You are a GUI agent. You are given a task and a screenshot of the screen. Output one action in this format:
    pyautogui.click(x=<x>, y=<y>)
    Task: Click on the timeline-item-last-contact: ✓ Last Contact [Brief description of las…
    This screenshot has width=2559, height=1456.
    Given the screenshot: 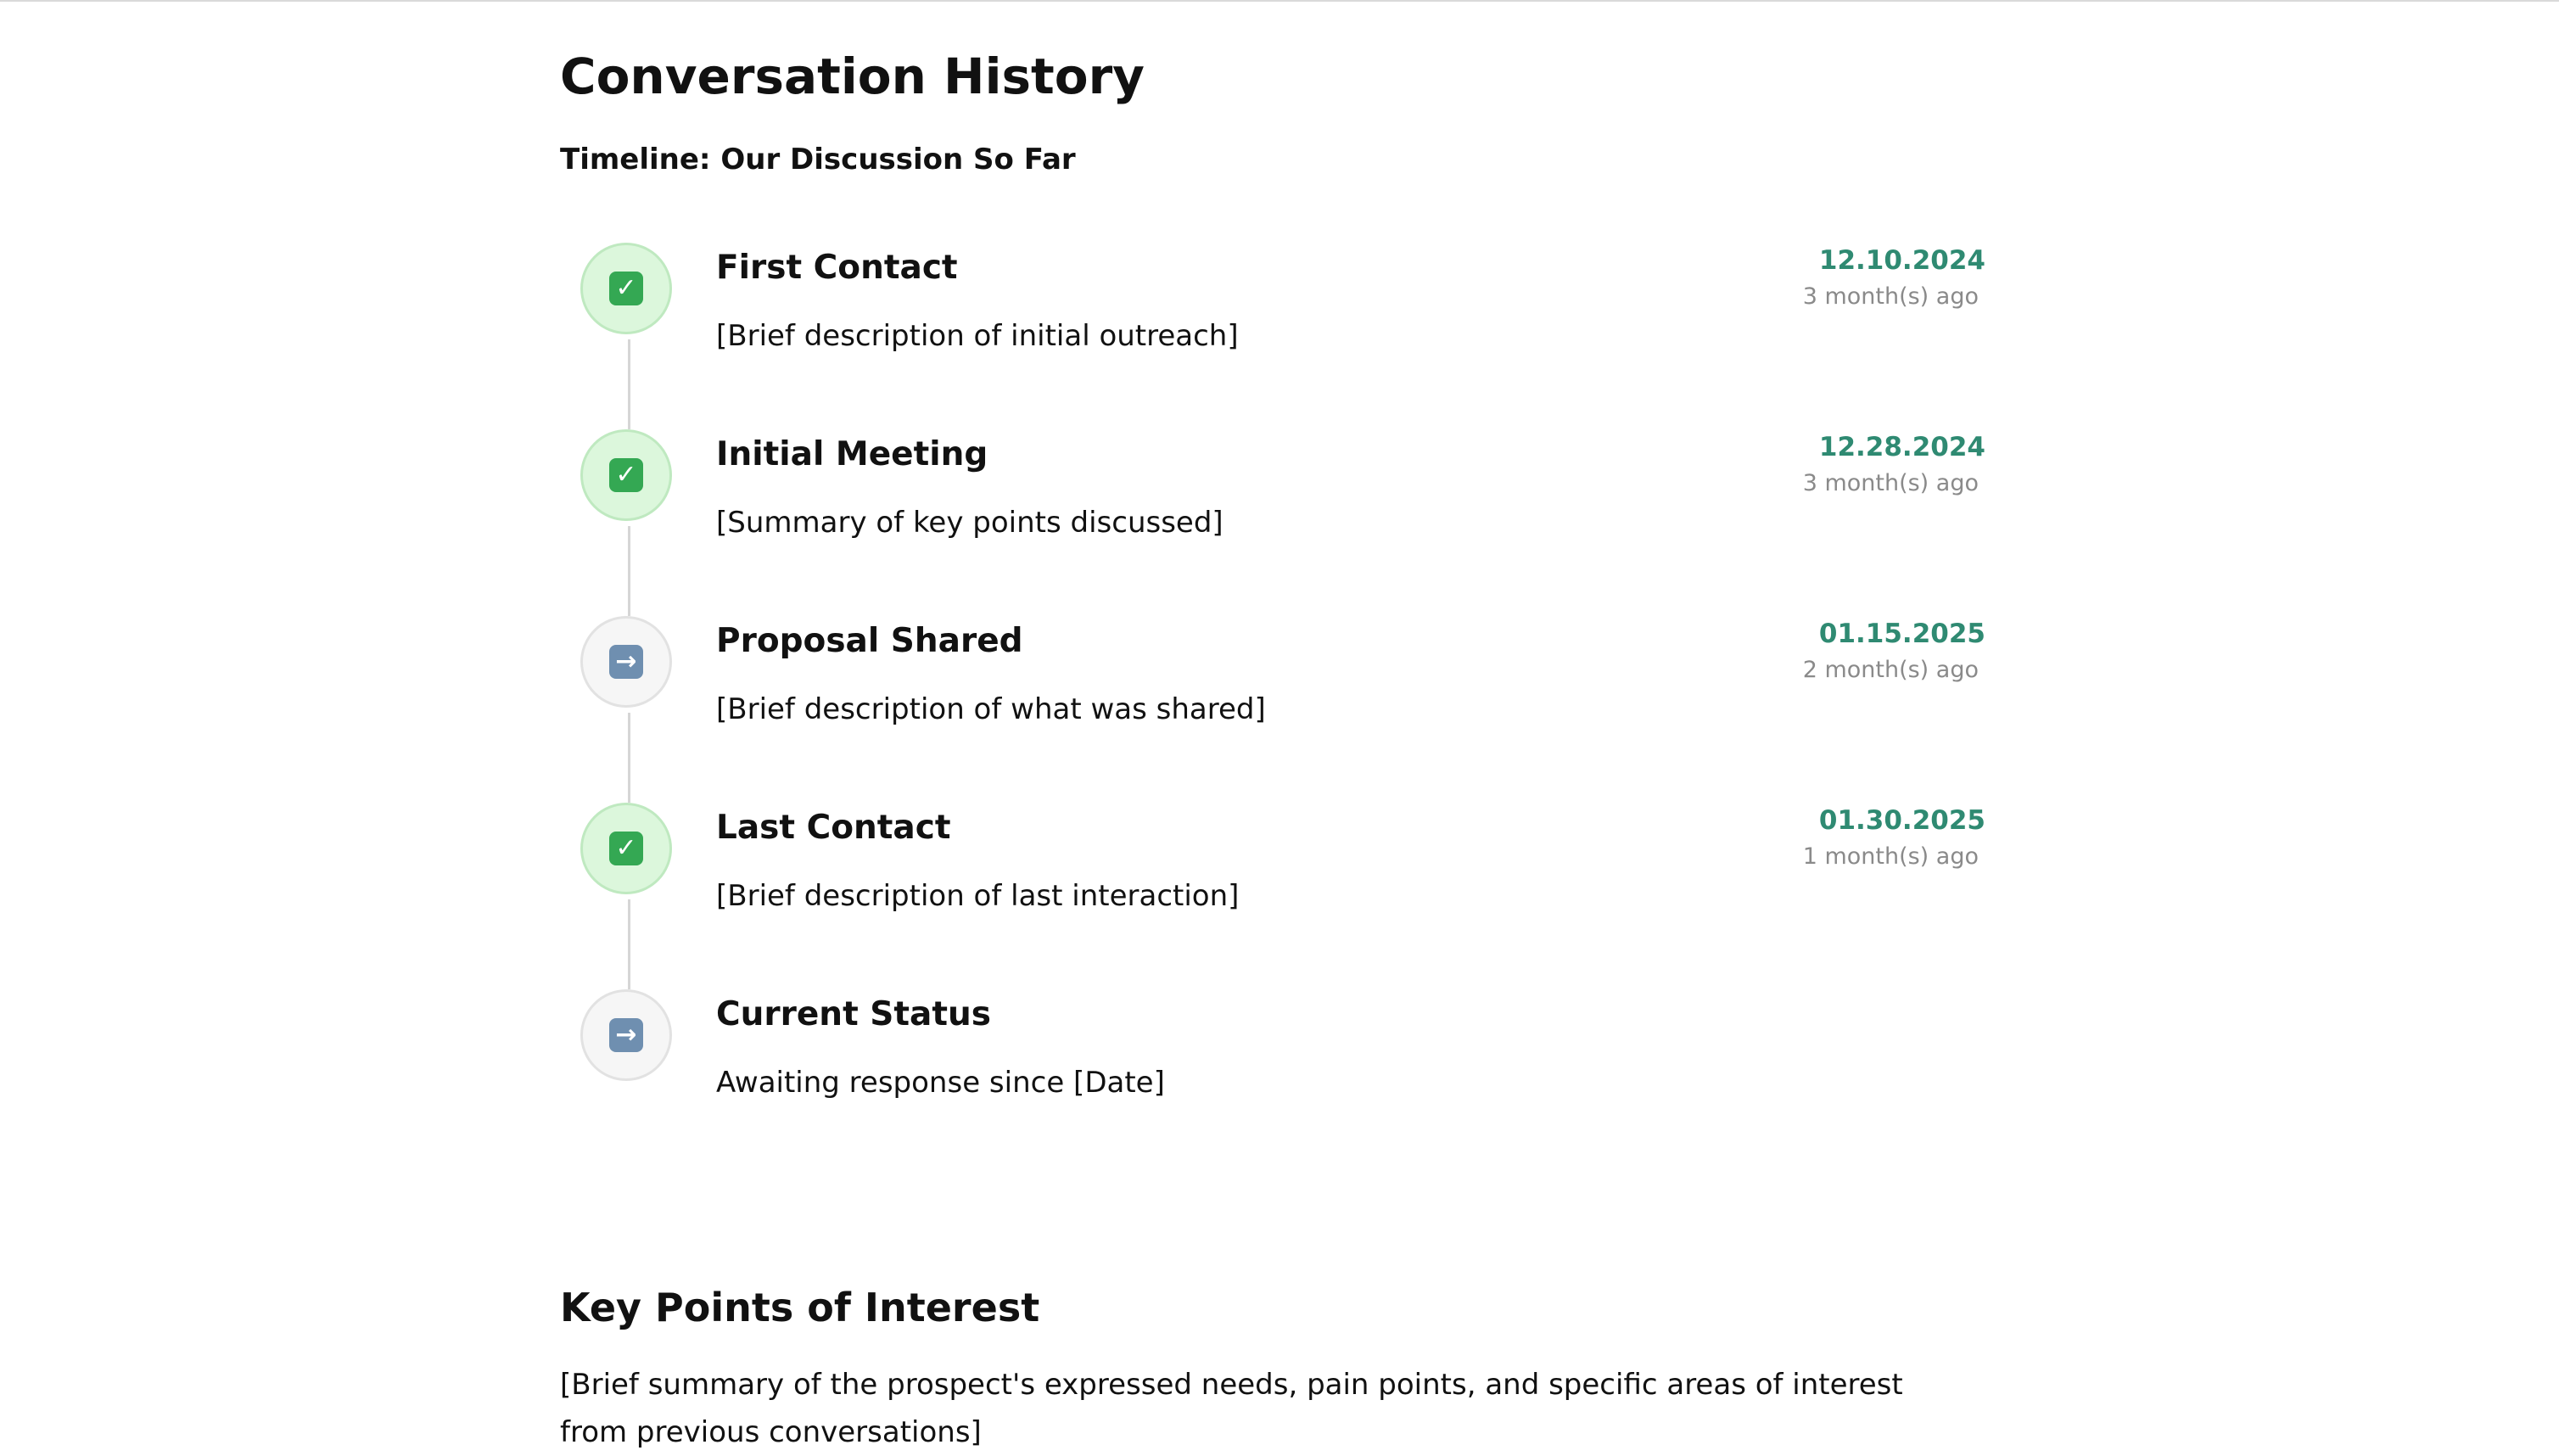 What is the action you would take?
    pyautogui.click(x=1272, y=896)
    